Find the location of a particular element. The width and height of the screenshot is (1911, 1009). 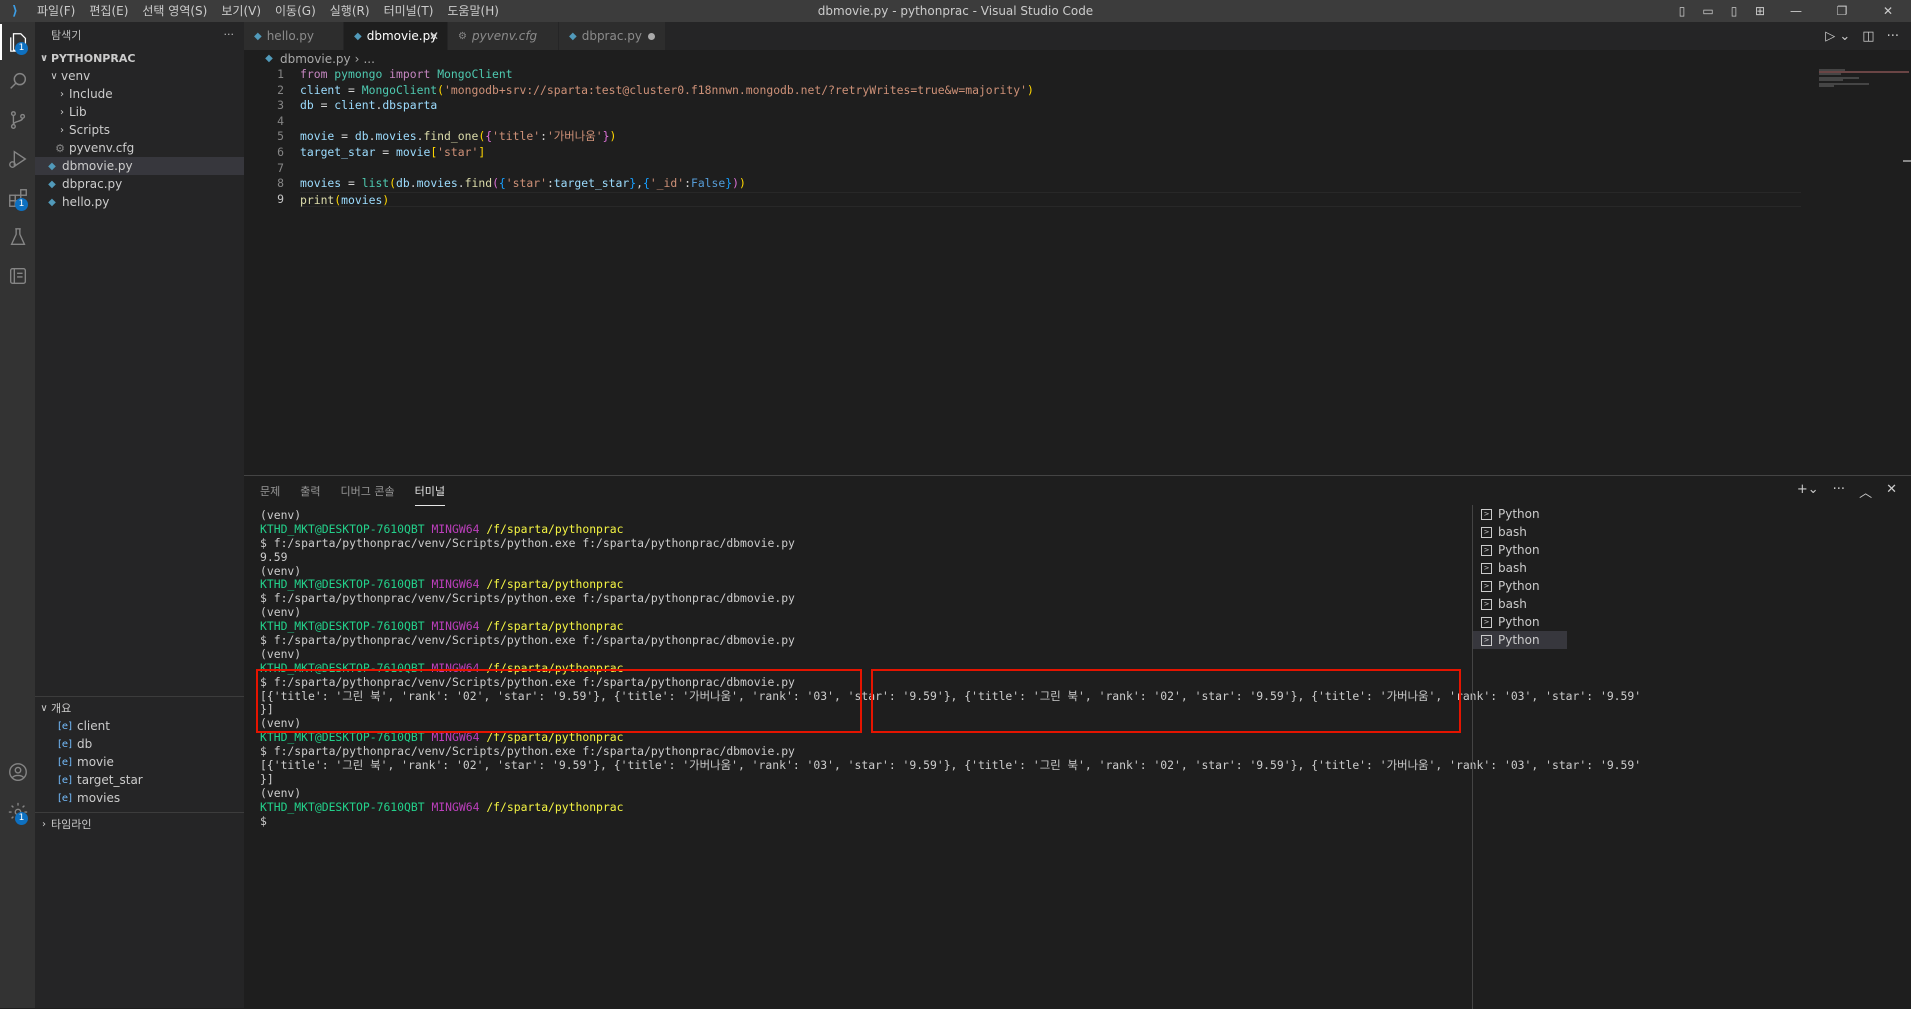

settings-gear-icon: 1 is located at coordinates (17, 812).